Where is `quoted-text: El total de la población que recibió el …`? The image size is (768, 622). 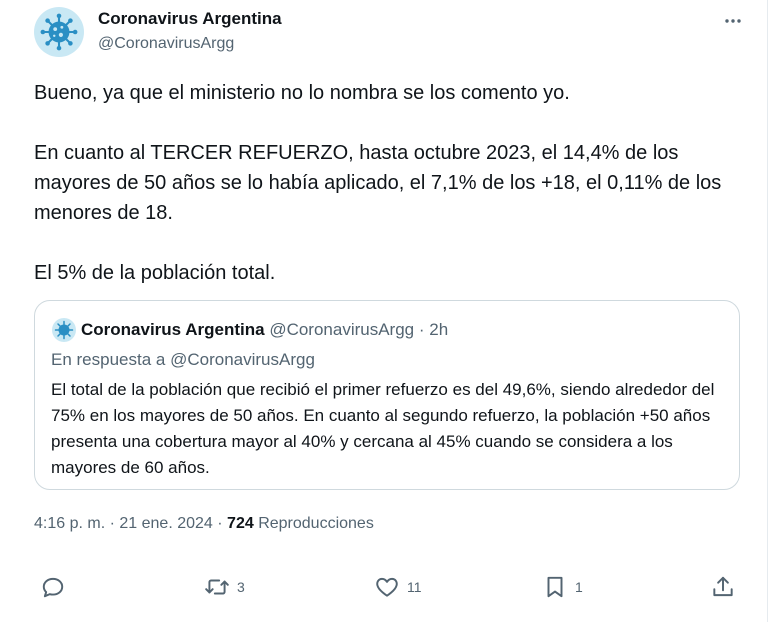 quoted-text: El total de la población que recibió el … is located at coordinates (383, 428).